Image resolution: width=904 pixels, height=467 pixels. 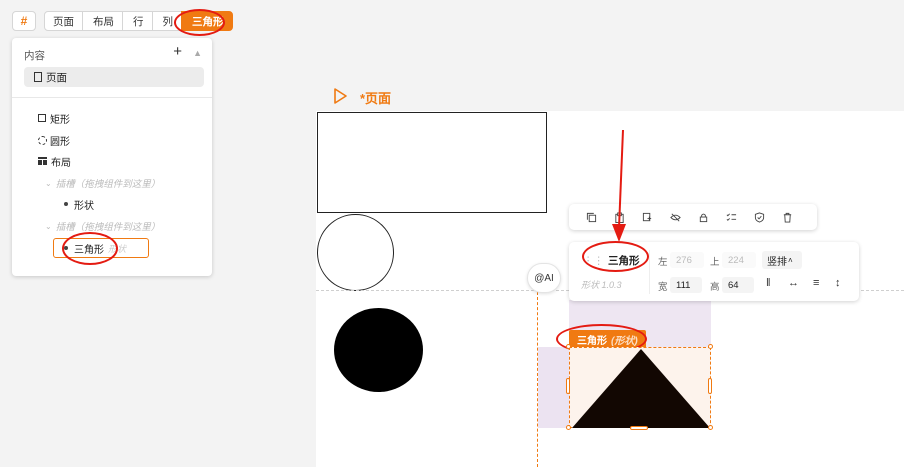 I want to click on tree-item-slot-1: ⌄ 插槽（拖拽组件到这里）, so click(x=103, y=183).